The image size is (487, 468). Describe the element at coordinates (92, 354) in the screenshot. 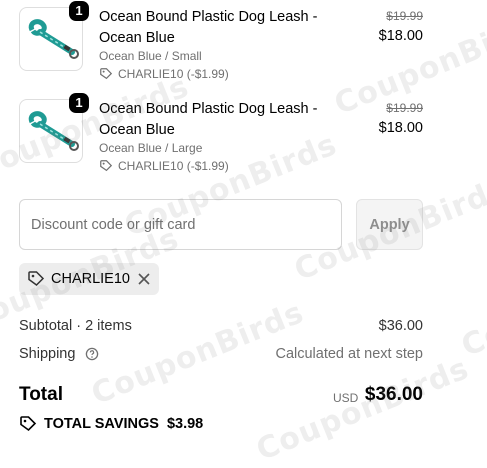

I see `shipping-info-icon` at that location.